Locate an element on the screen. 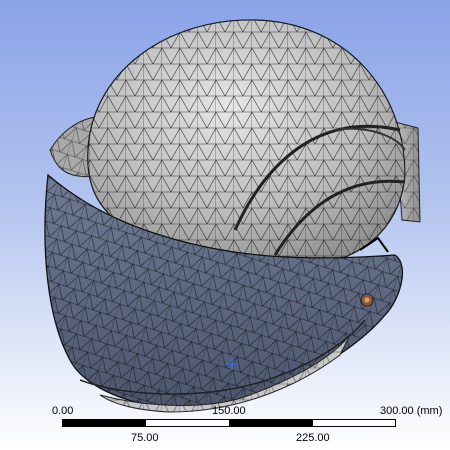  scale-label-start: 0.00 is located at coordinates (63, 411).